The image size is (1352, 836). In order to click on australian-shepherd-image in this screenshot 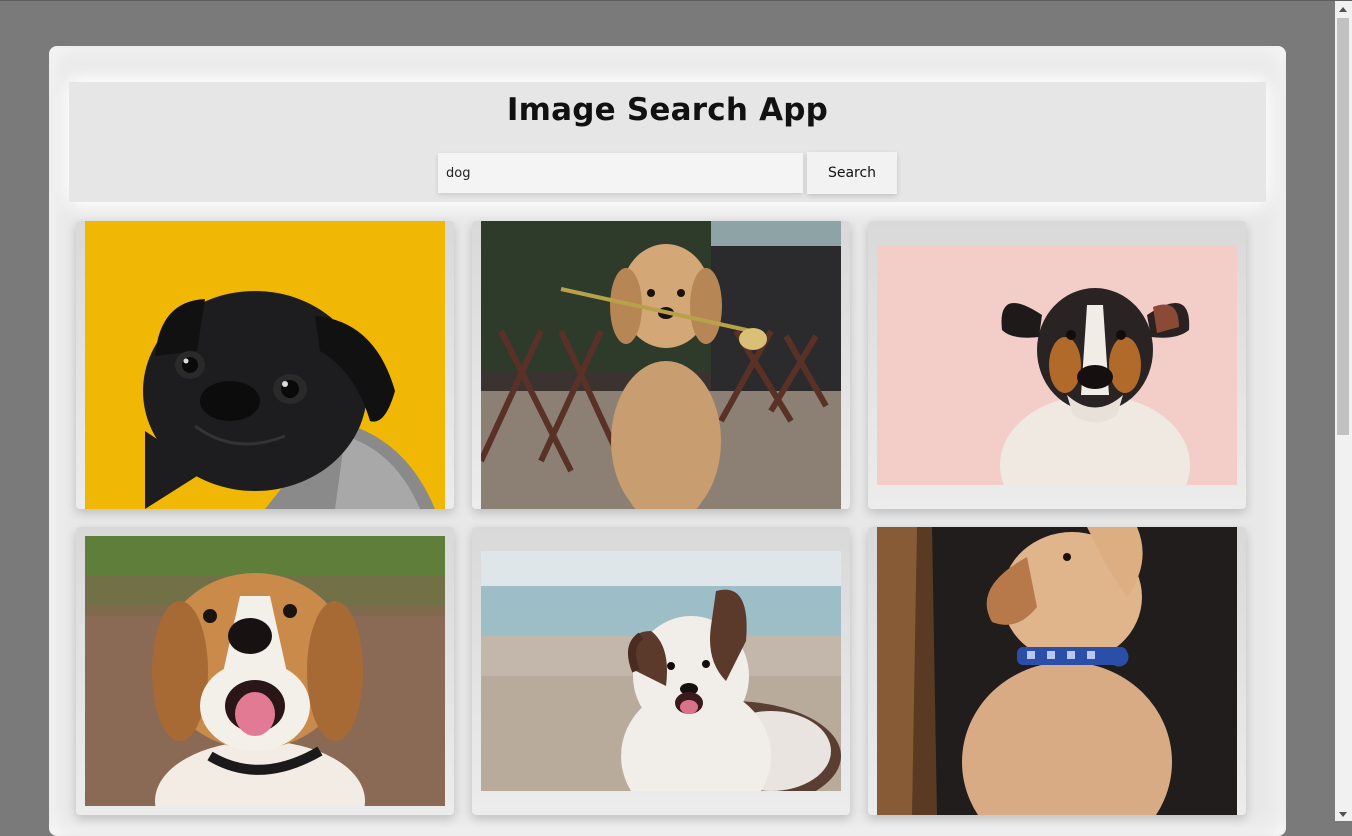, I will do `click(661, 671)`.